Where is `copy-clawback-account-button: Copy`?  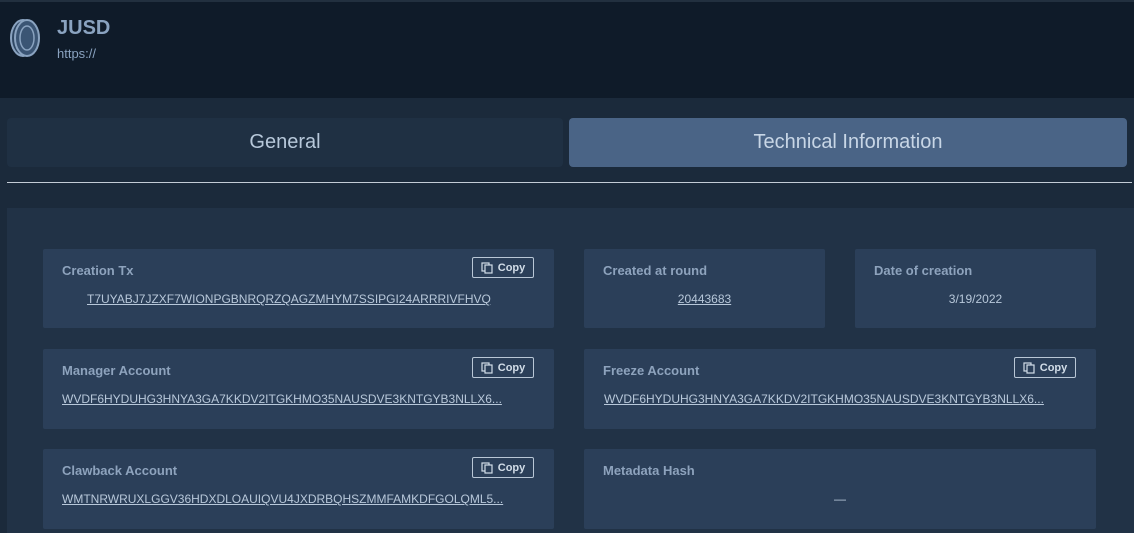
copy-clawback-account-button: Copy is located at coordinates (503, 467).